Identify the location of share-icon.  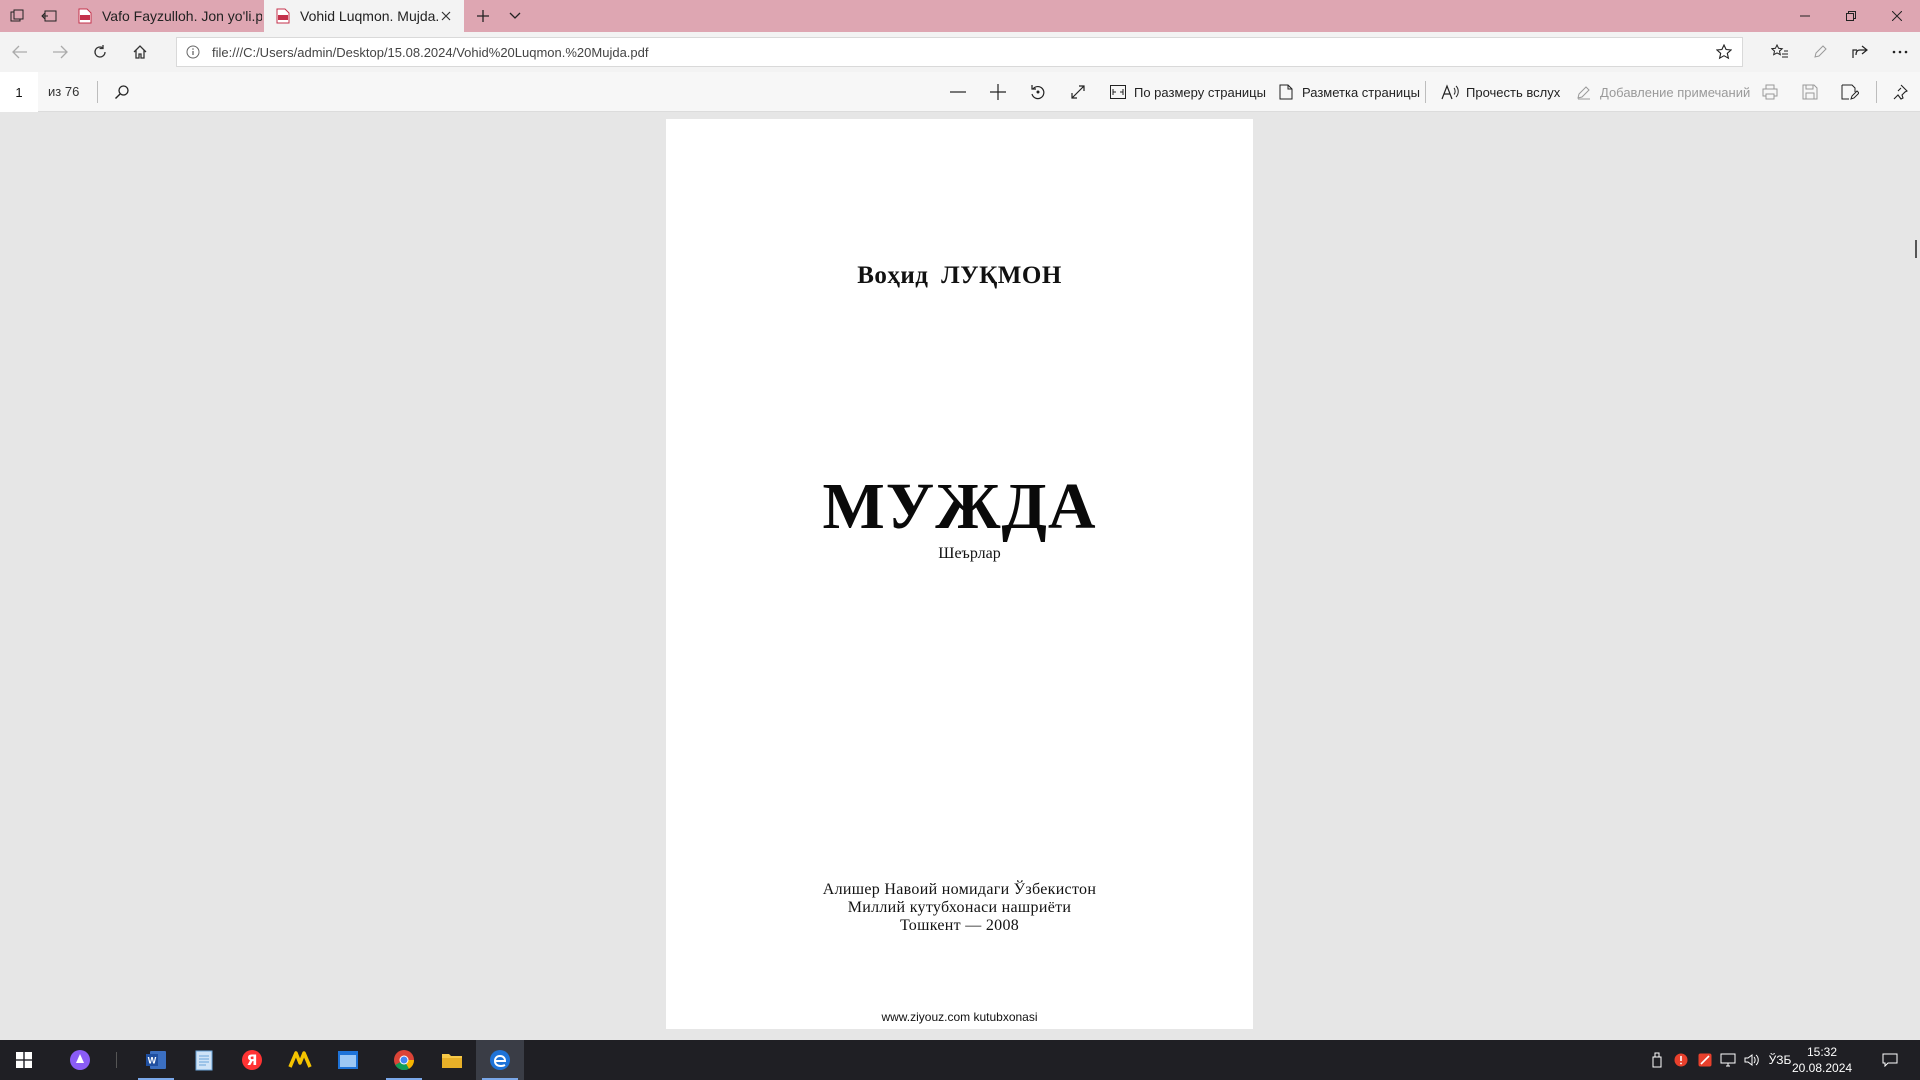
(1860, 52).